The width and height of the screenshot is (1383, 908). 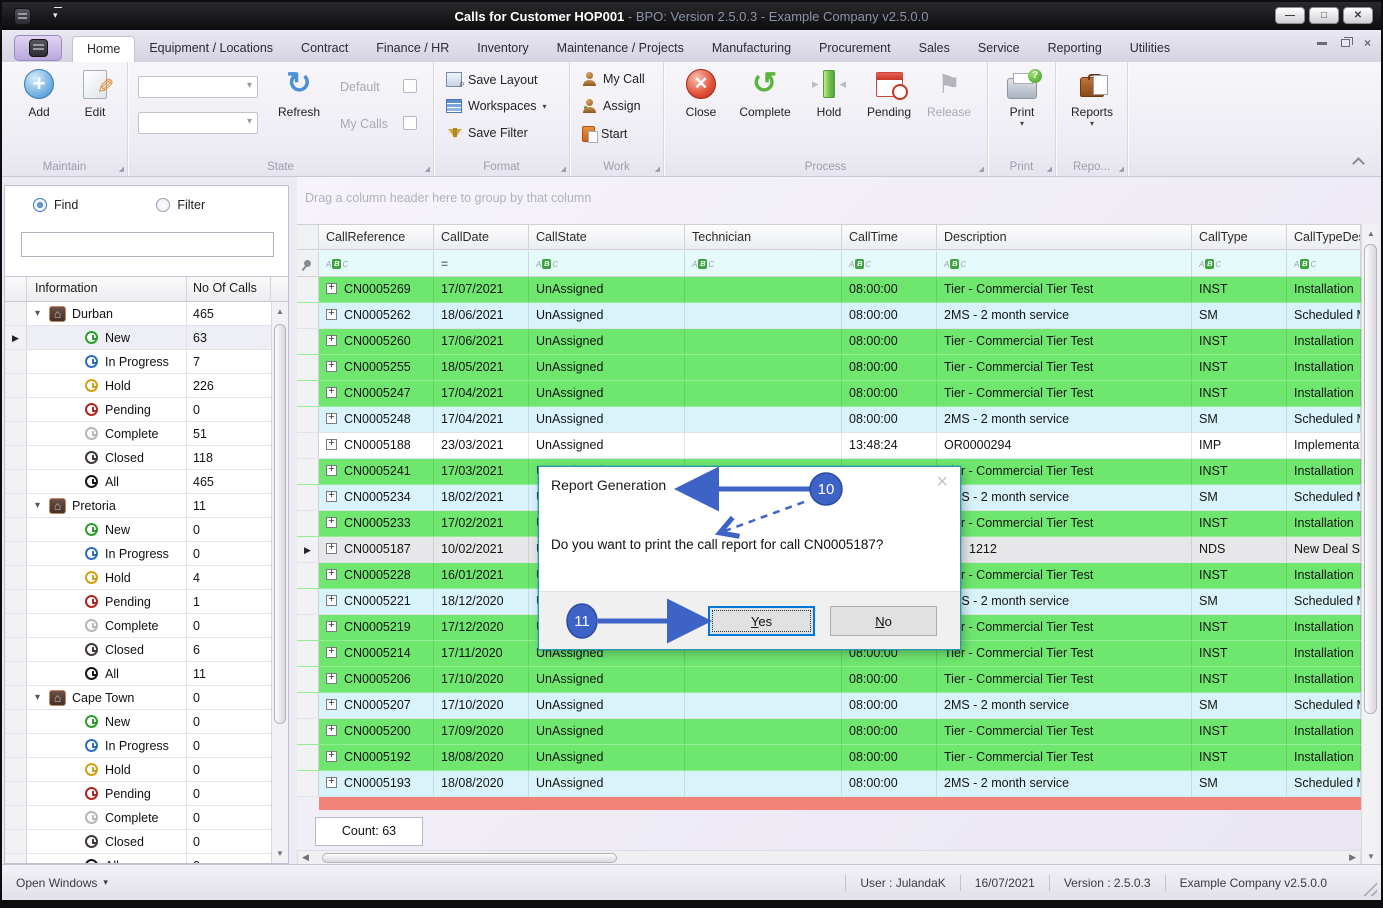 I want to click on add-button: + Add, so click(x=39, y=92).